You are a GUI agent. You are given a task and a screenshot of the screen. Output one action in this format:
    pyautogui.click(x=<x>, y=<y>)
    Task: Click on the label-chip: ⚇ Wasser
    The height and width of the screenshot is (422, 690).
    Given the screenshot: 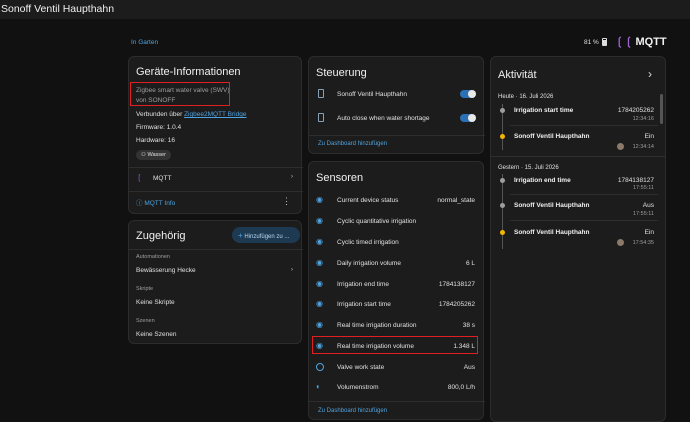 What is the action you would take?
    pyautogui.click(x=153, y=155)
    